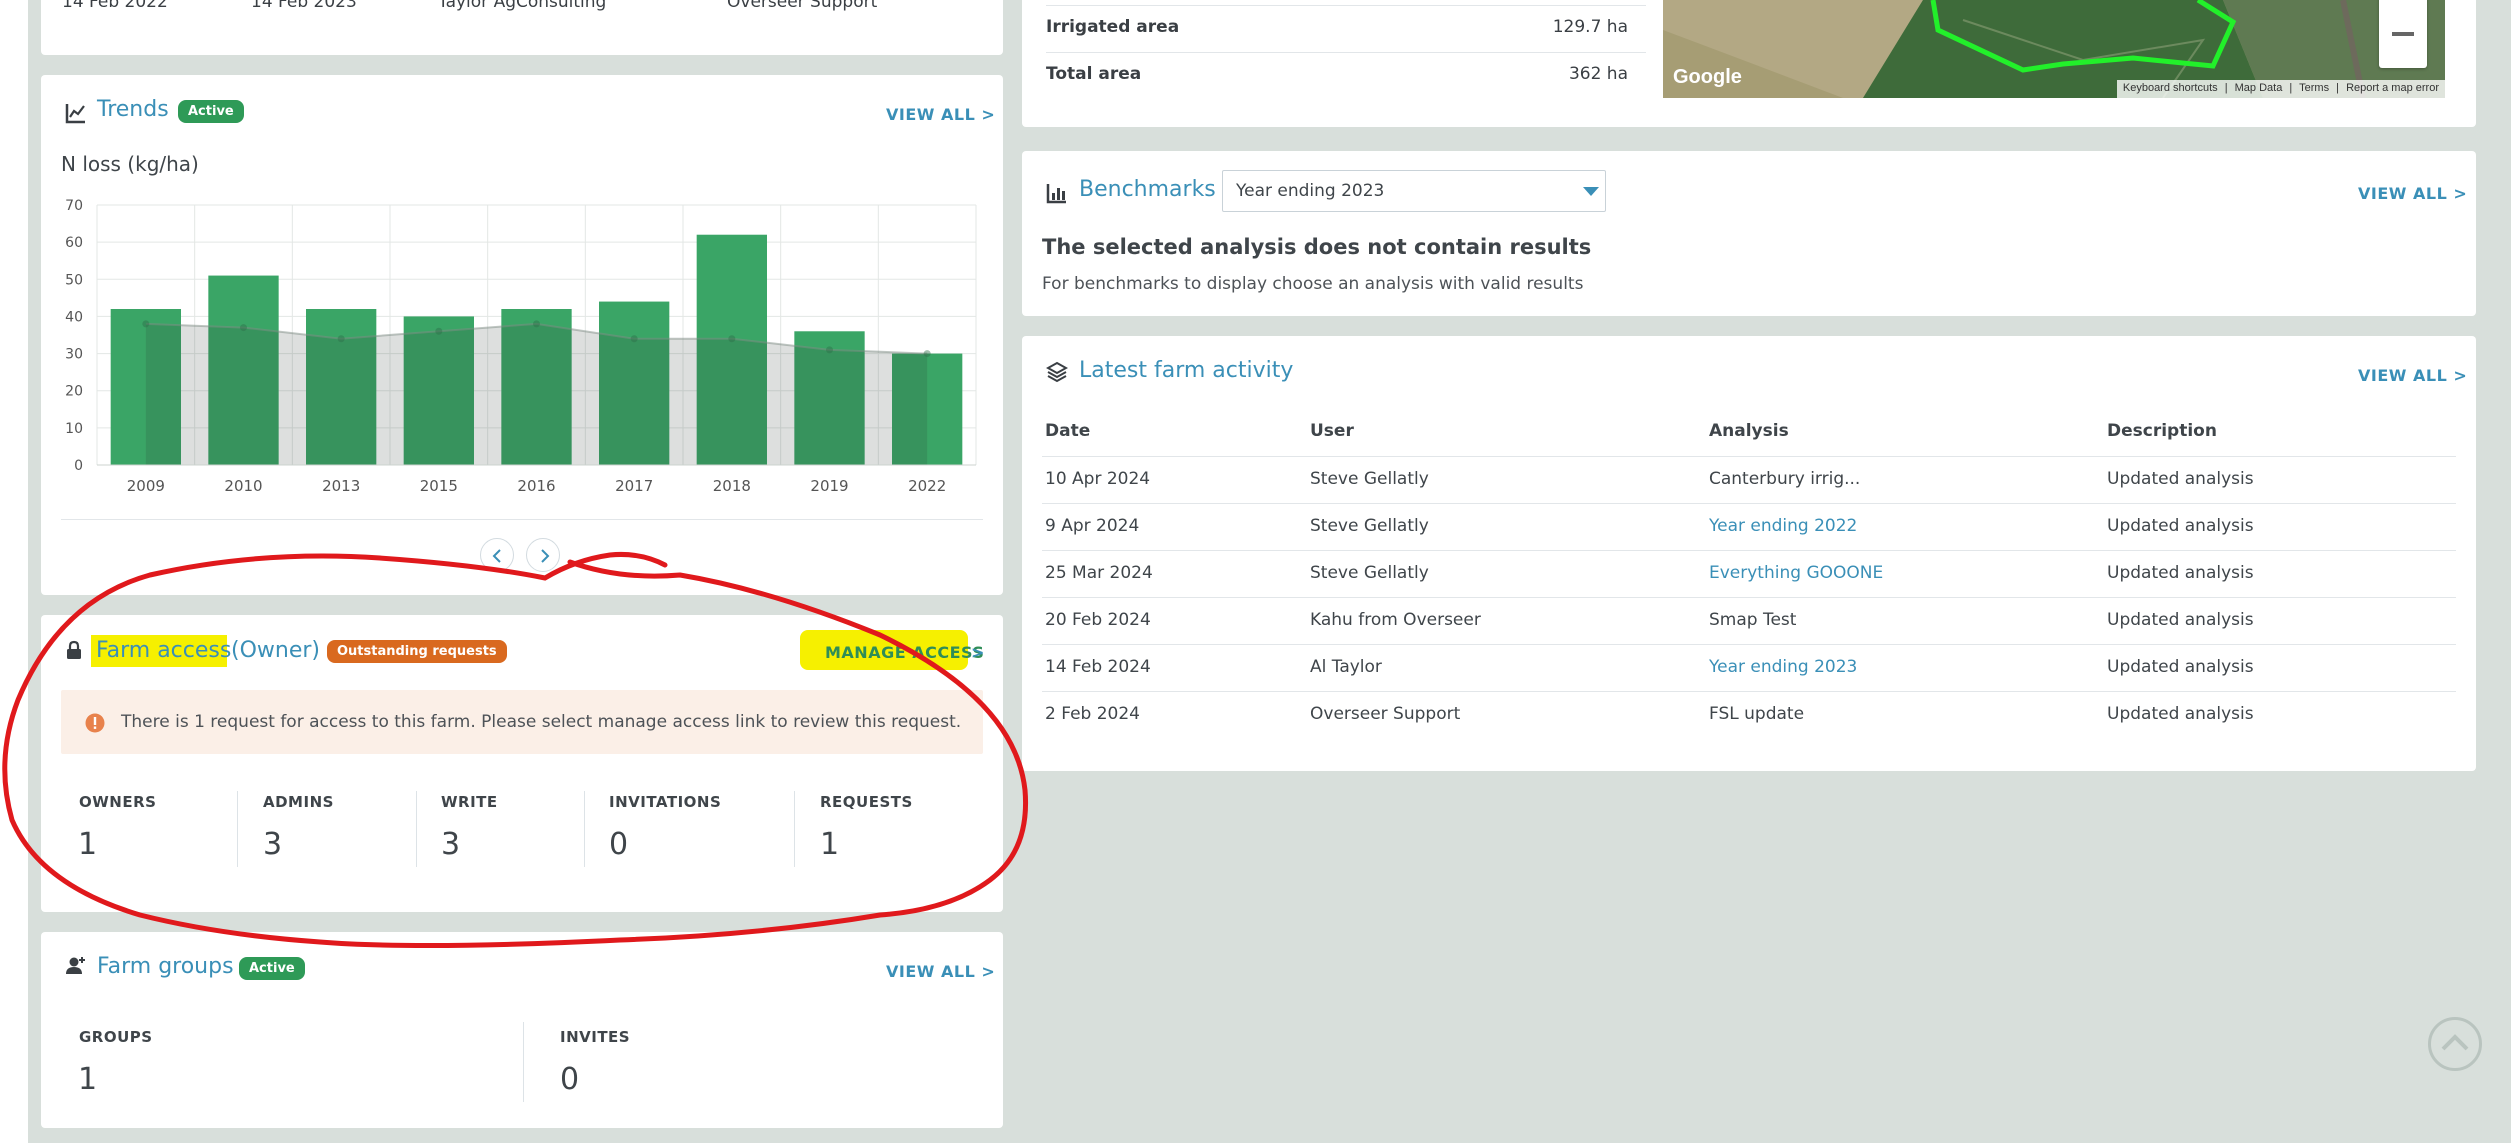 Image resolution: width=2511 pixels, height=1143 pixels. Describe the element at coordinates (74, 429) in the screenshot. I see `y-tick-label: 10` at that location.